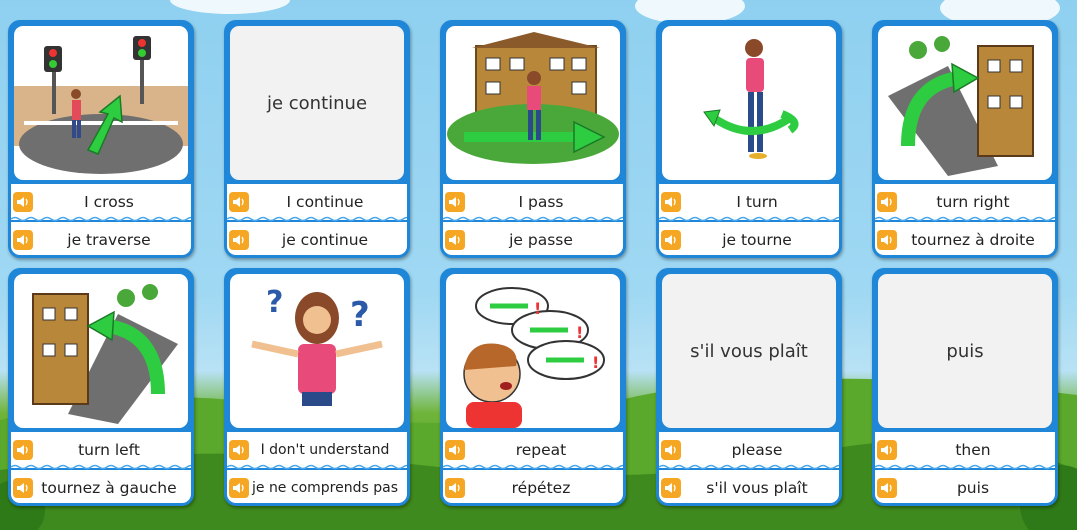  Describe the element at coordinates (109, 202) in the screenshot. I see `english-label: I cross` at that location.